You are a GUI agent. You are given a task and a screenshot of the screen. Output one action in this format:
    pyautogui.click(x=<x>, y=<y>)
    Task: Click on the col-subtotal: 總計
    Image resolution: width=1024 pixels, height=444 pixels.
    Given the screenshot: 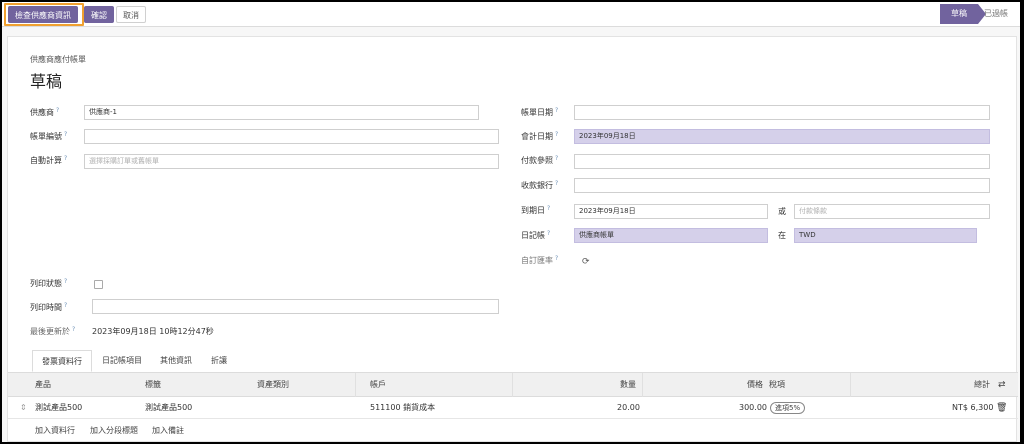 What is the action you would take?
    pyautogui.click(x=982, y=385)
    